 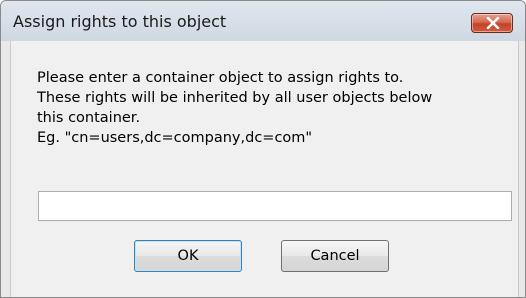 I want to click on ok-button: OK, so click(x=188, y=256).